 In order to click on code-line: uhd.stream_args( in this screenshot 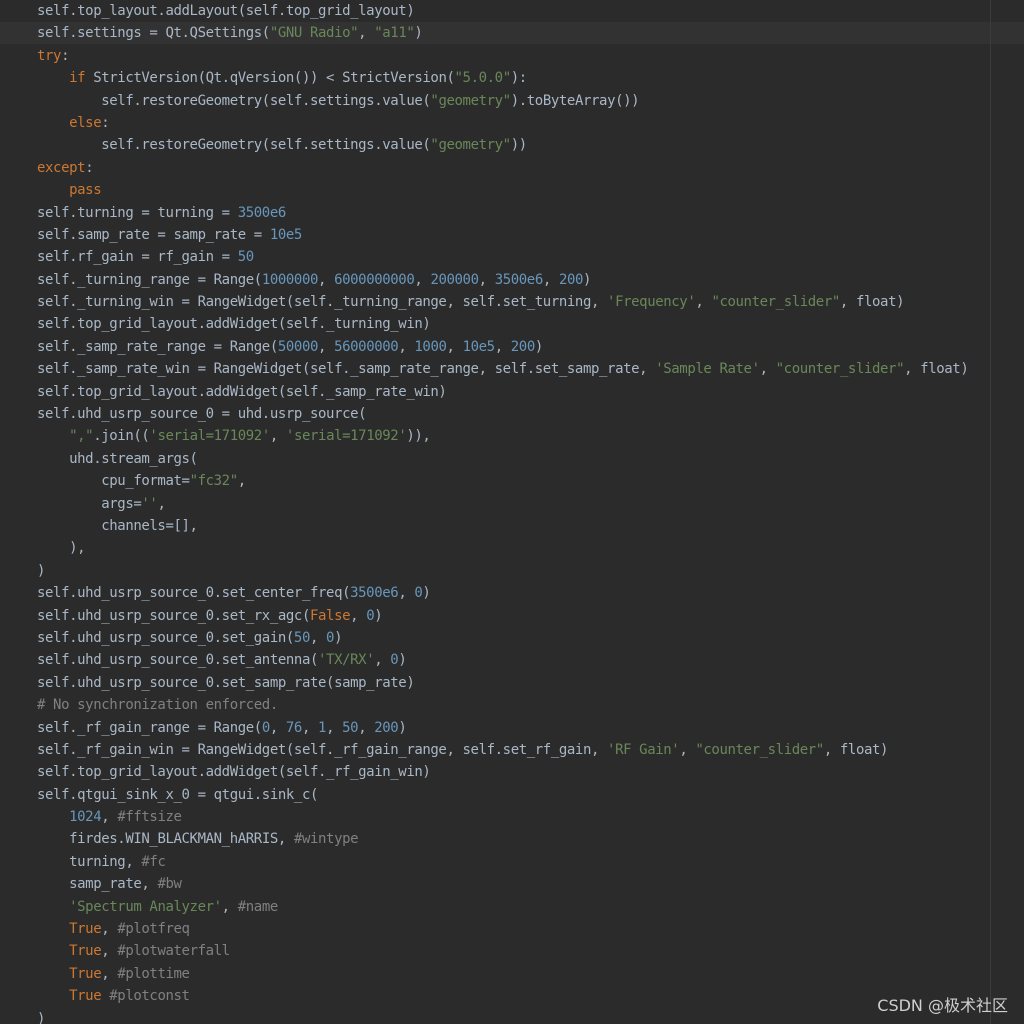, I will do `click(502, 459)`.